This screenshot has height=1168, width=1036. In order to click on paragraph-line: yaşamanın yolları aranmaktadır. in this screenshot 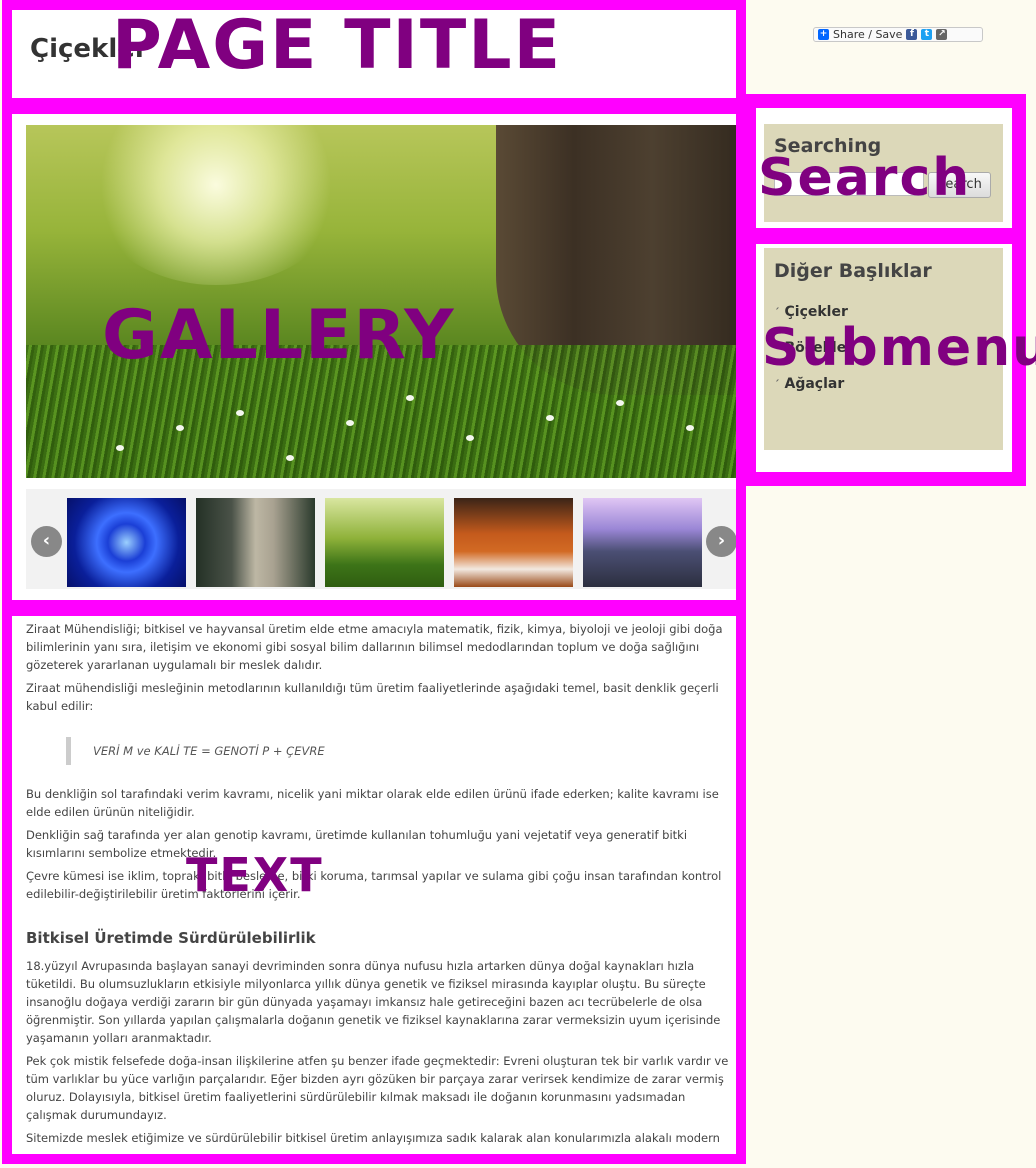, I will do `click(119, 1038)`.